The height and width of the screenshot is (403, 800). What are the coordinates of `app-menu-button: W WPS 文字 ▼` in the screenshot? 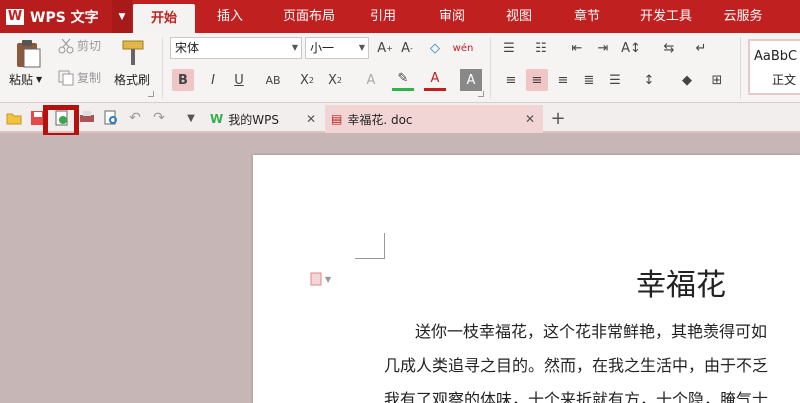 It's located at (66, 16).